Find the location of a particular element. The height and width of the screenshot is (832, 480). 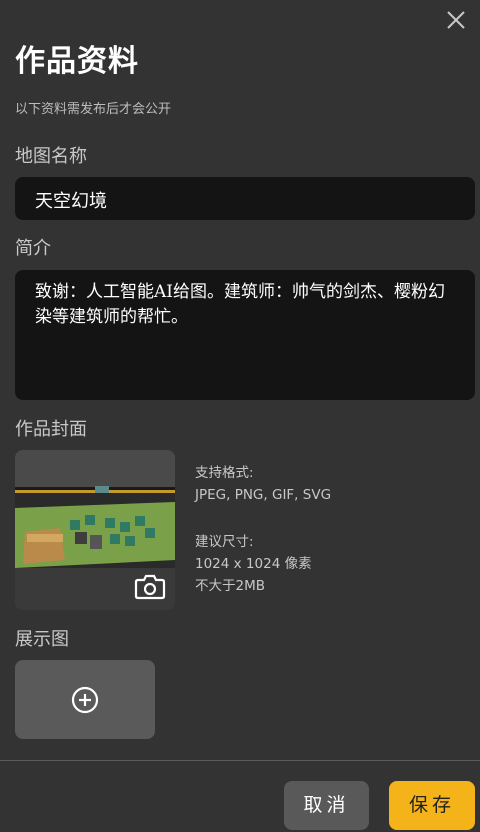

description-label: 简介 is located at coordinates (33, 248).